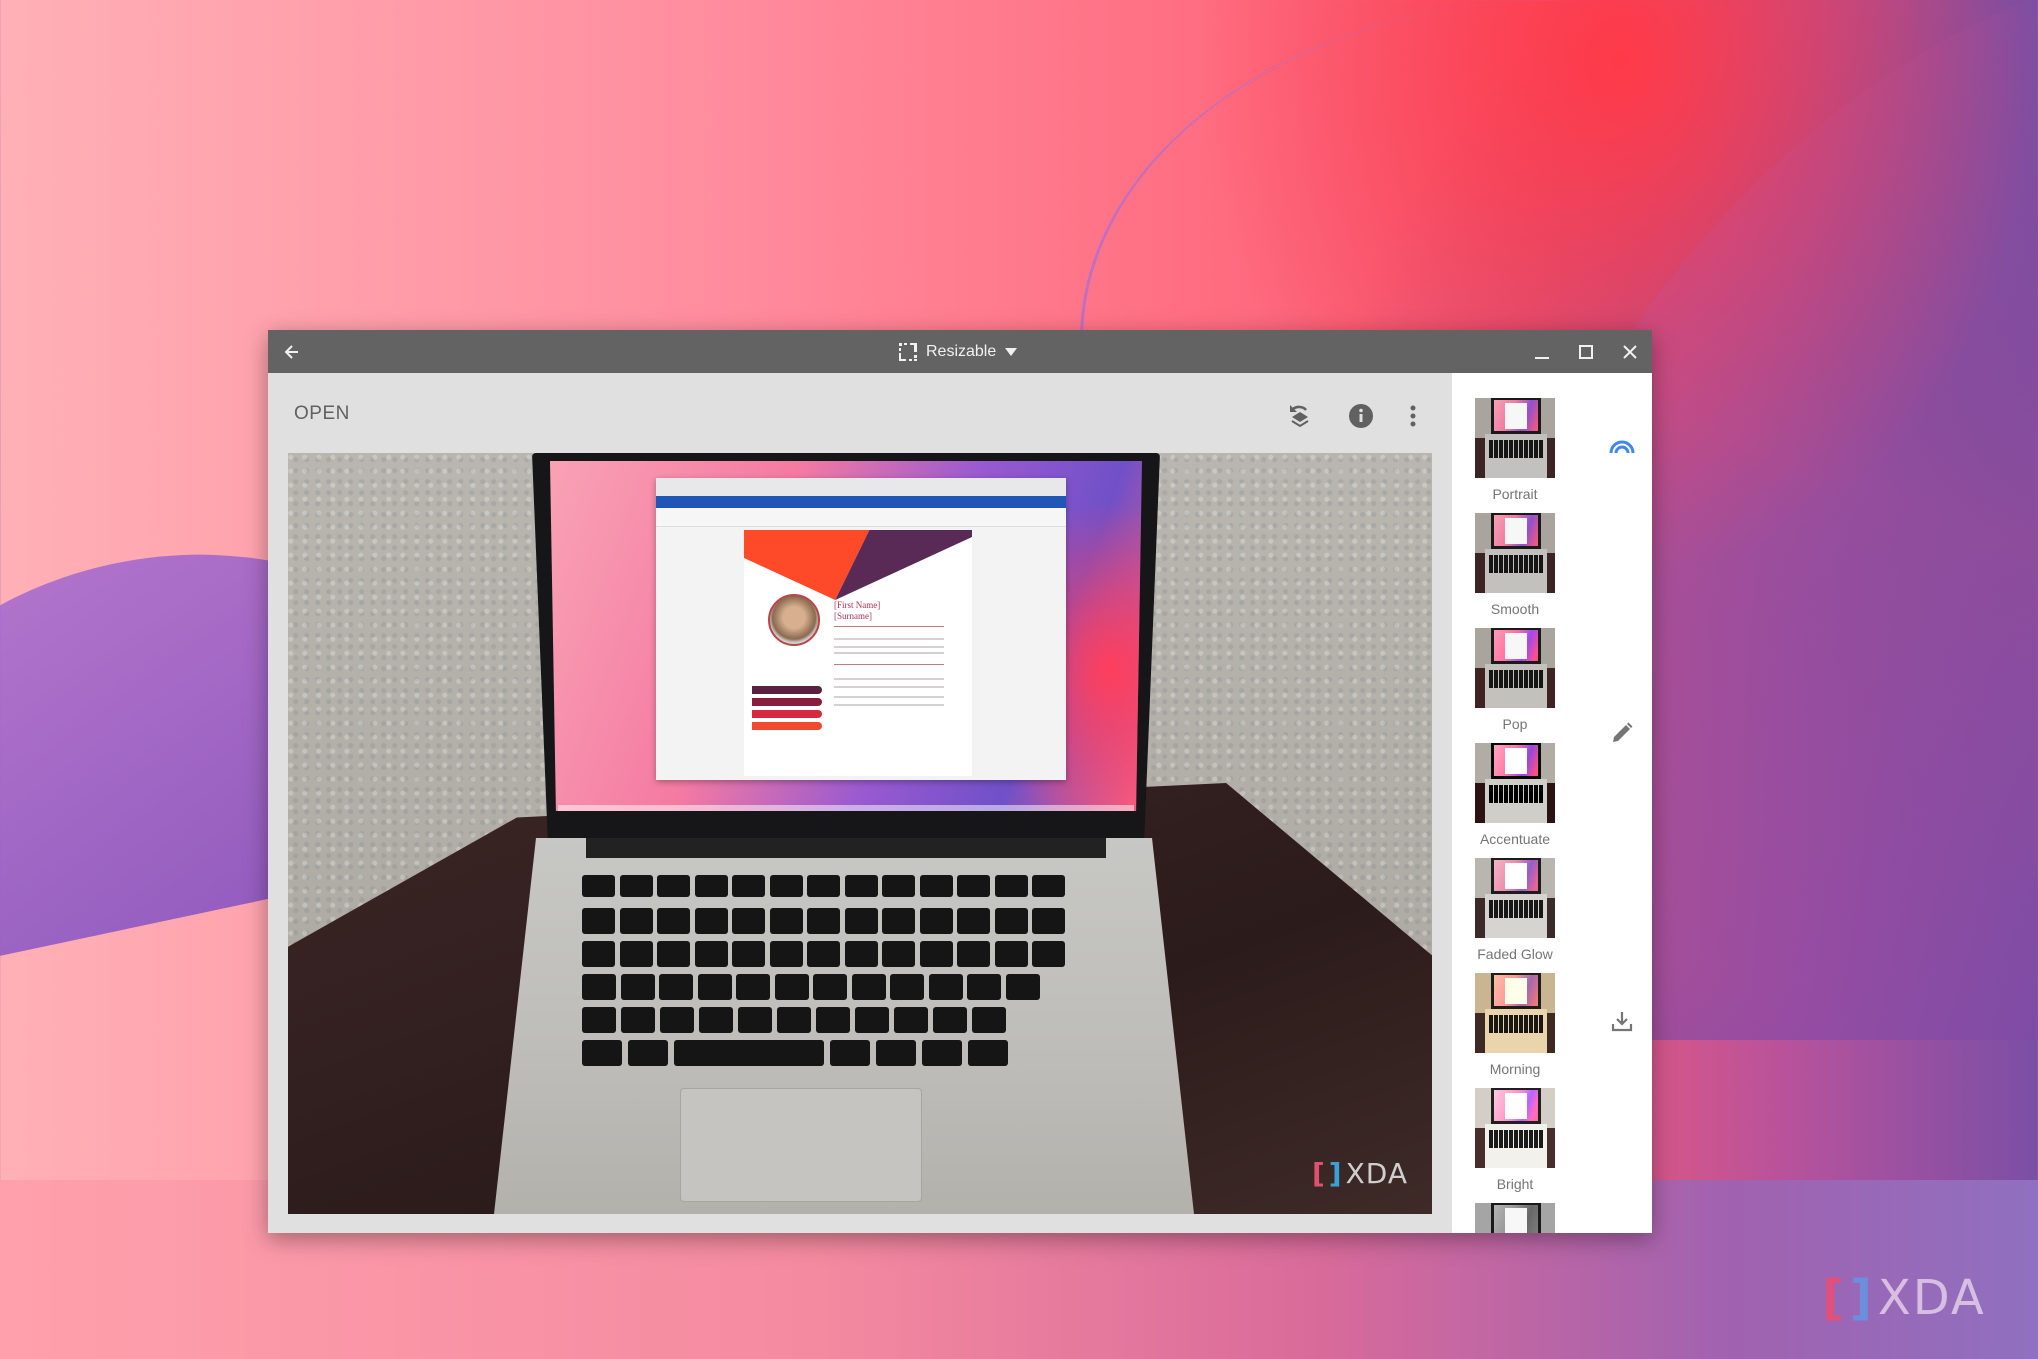  Describe the element at coordinates (1515, 1069) in the screenshot. I see `filter-label: Morning` at that location.